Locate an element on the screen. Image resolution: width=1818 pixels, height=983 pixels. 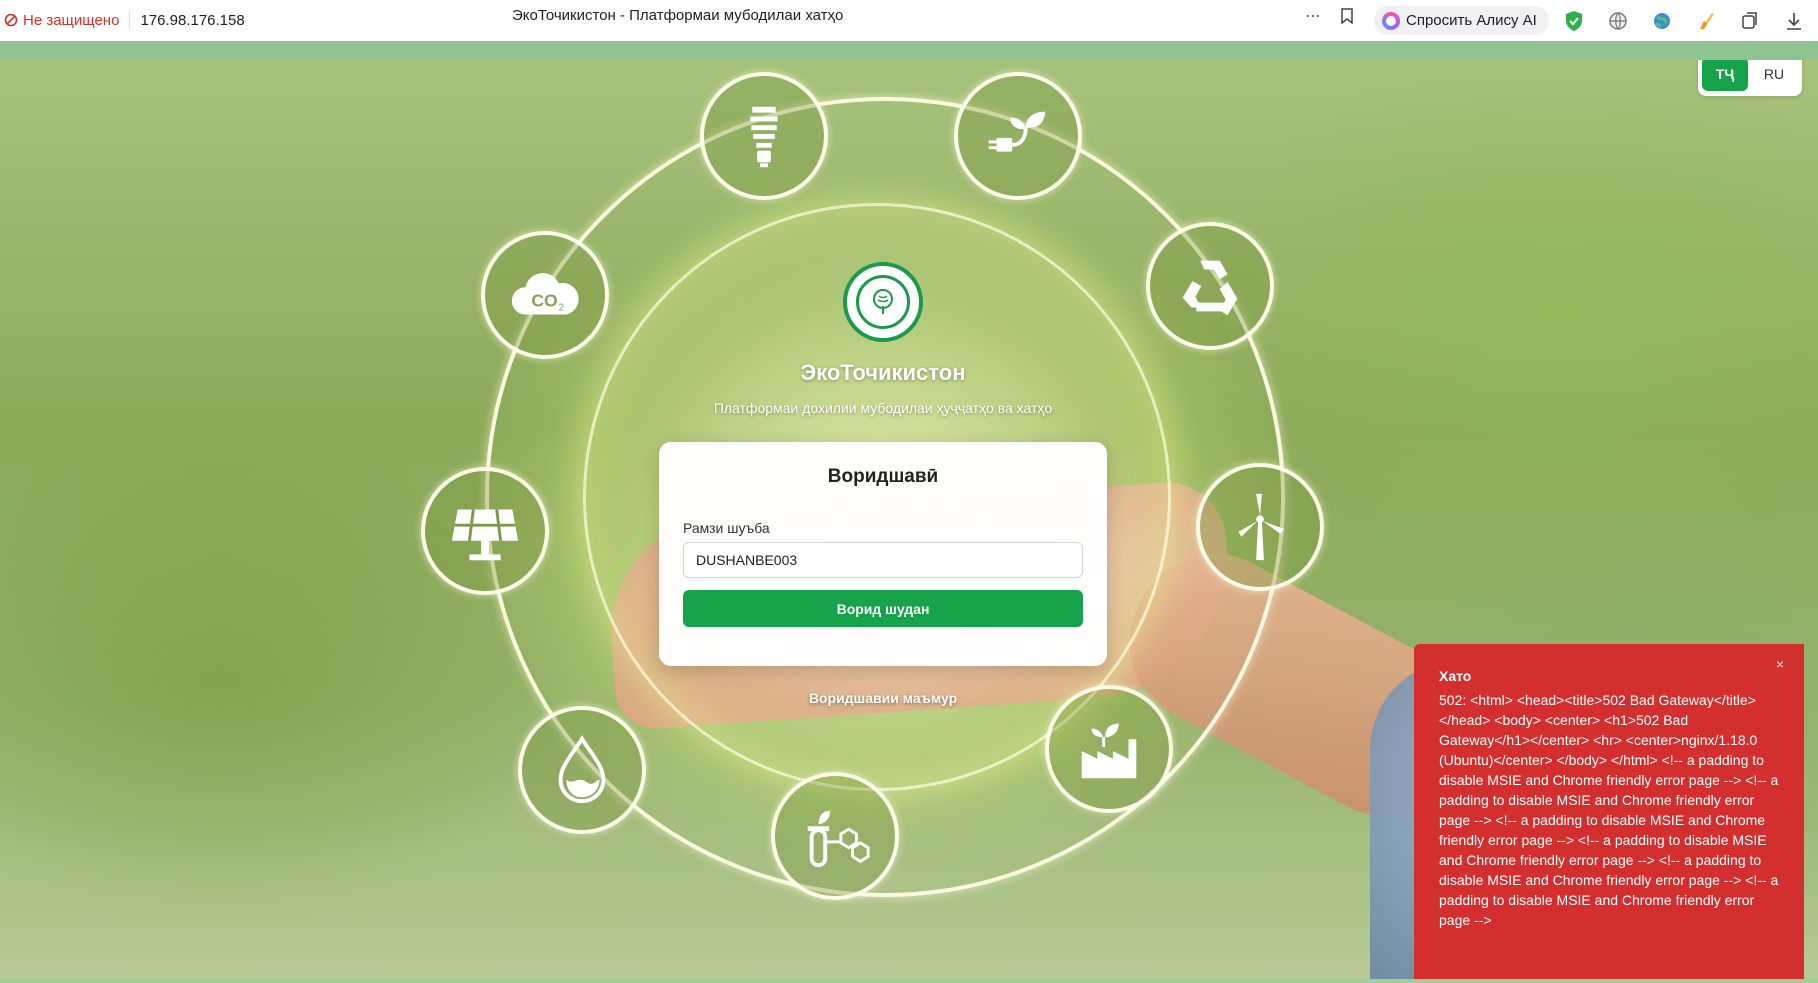
earth-extension-icon is located at coordinates (1662, 21).